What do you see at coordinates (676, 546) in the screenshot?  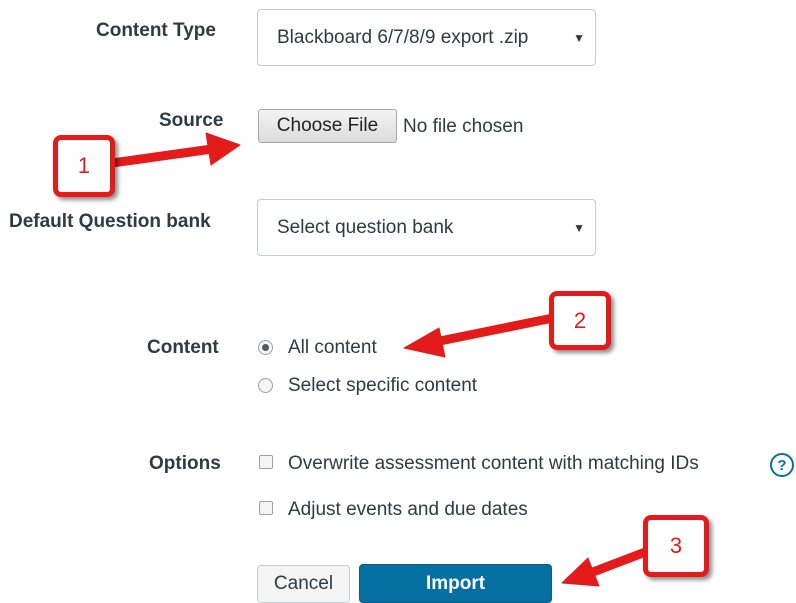 I see `annotation-badge-3: 3` at bounding box center [676, 546].